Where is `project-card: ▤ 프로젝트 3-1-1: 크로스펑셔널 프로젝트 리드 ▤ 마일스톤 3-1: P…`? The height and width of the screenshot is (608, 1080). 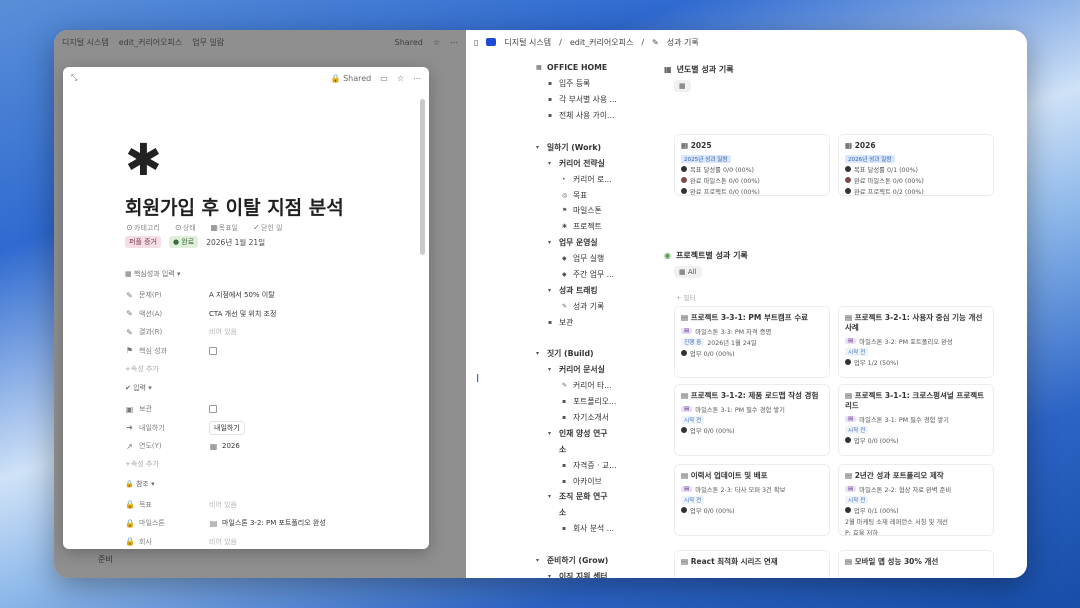
project-card: ▤ 프로젝트 3-1-1: 크로스펑셔널 프로젝트 리드 ▤ 마일스톤 3-1: P… is located at coordinates (916, 420).